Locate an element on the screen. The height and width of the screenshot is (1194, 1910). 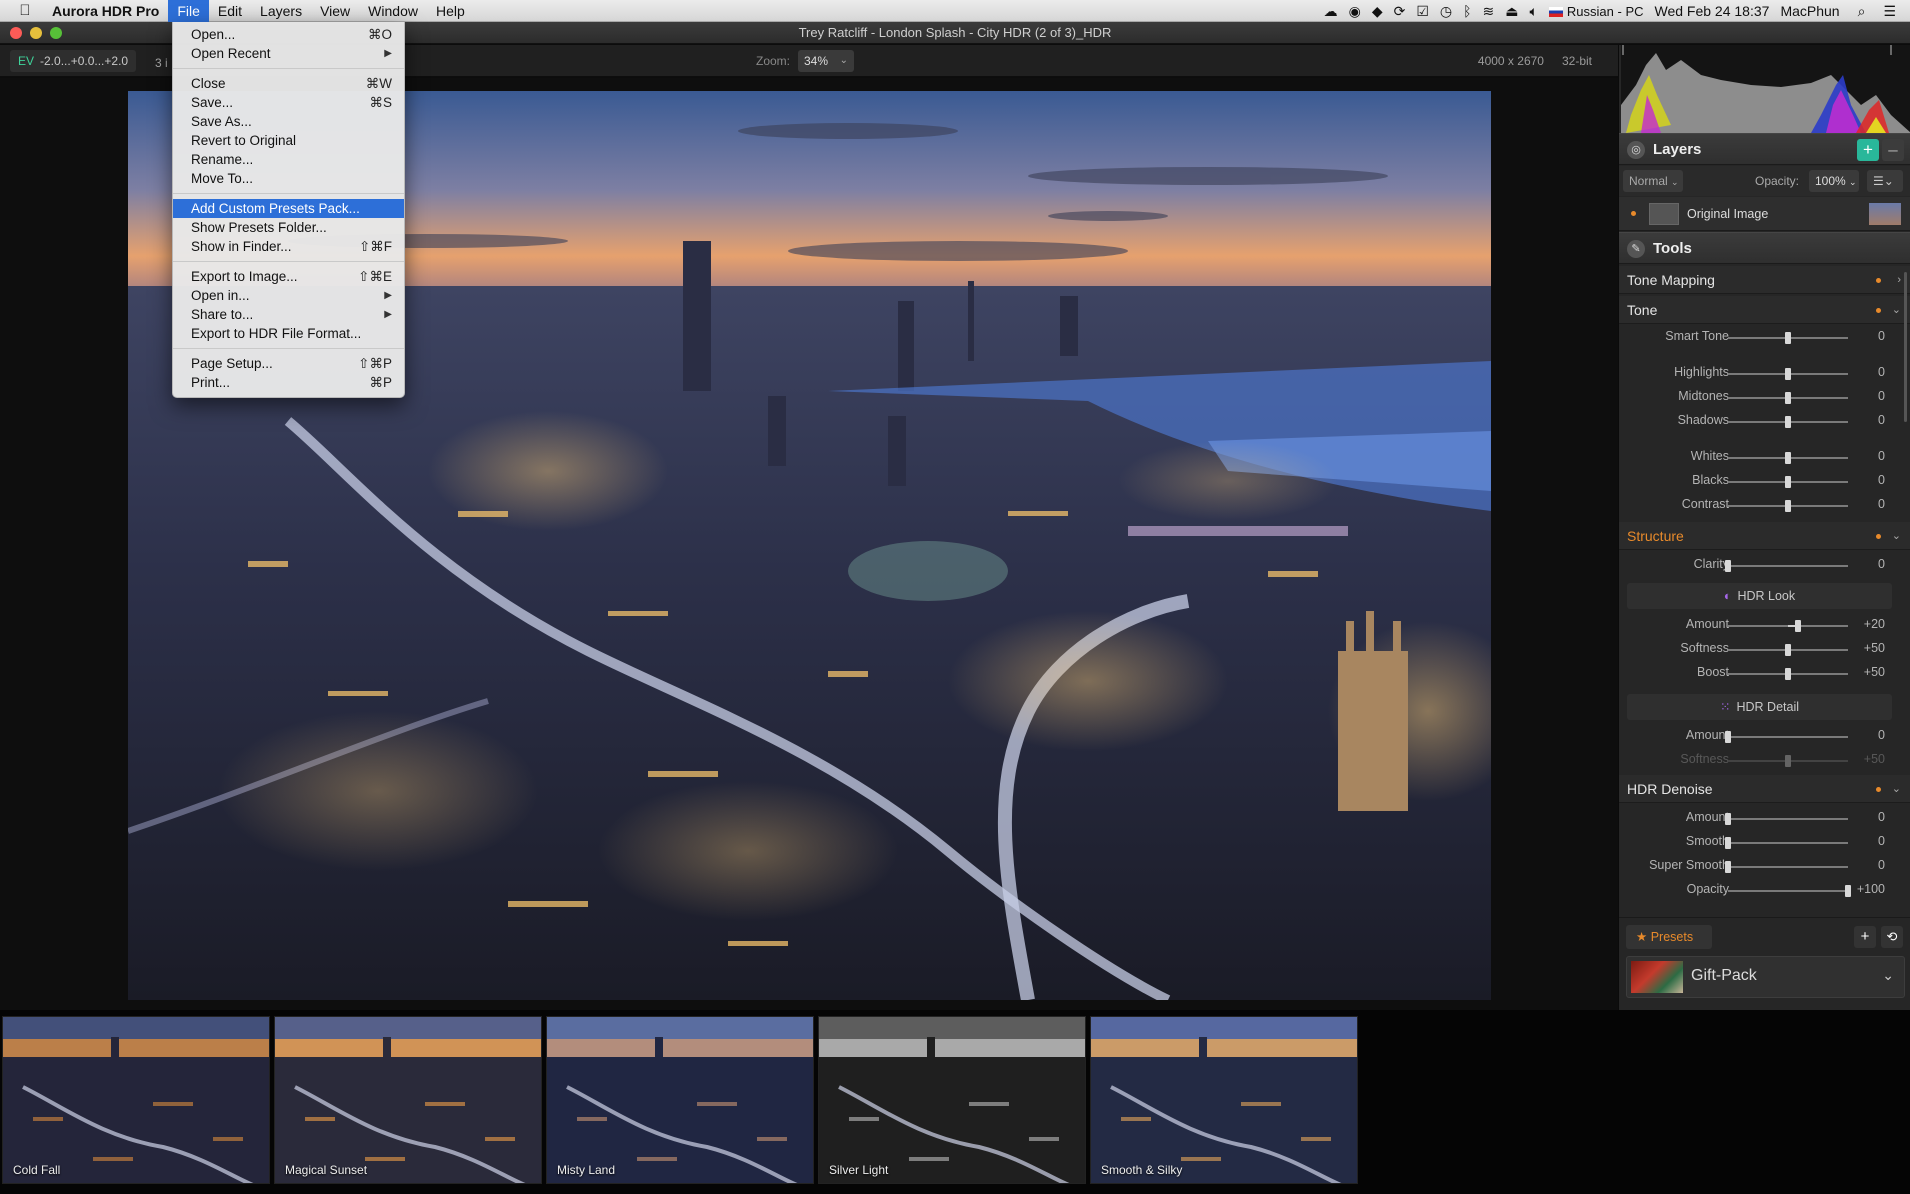
preset-thumb: Cold Fall is located at coordinates (136, 1100).